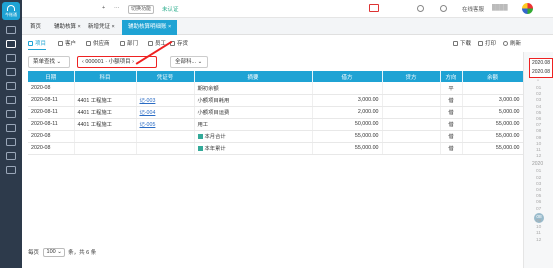 Image resolution: width=553 pixels, height=268 pixels. Describe the element at coordinates (462, 44) in the screenshot. I see `download-button: 下载` at that location.